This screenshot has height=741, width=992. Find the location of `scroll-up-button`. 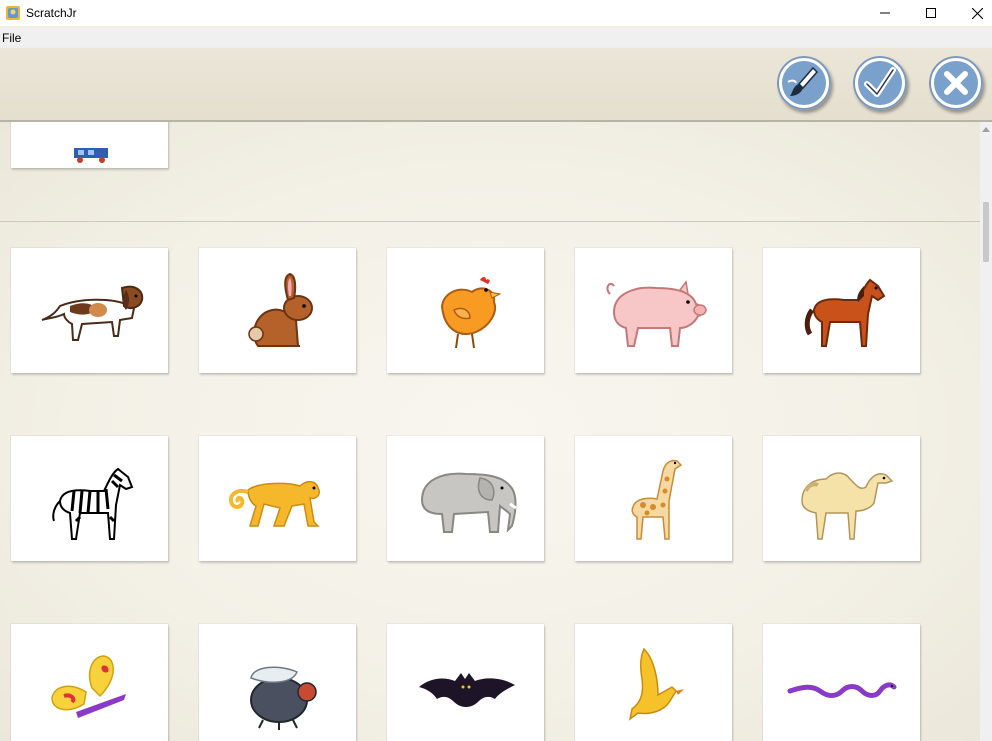

scroll-up-button is located at coordinates (986, 129).